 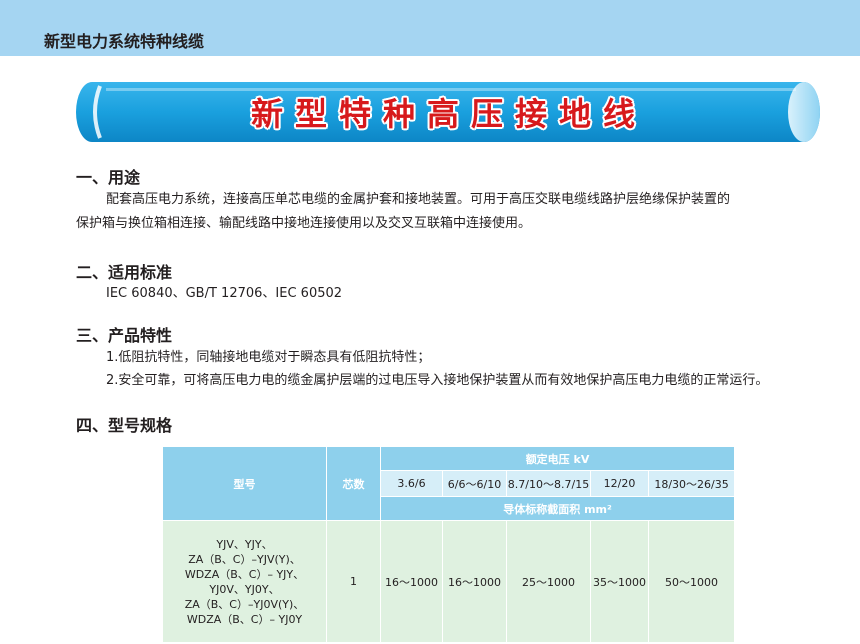 What do you see at coordinates (430, 28) in the screenshot?
I see `top-bar: 新型电力系统特种线缆` at bounding box center [430, 28].